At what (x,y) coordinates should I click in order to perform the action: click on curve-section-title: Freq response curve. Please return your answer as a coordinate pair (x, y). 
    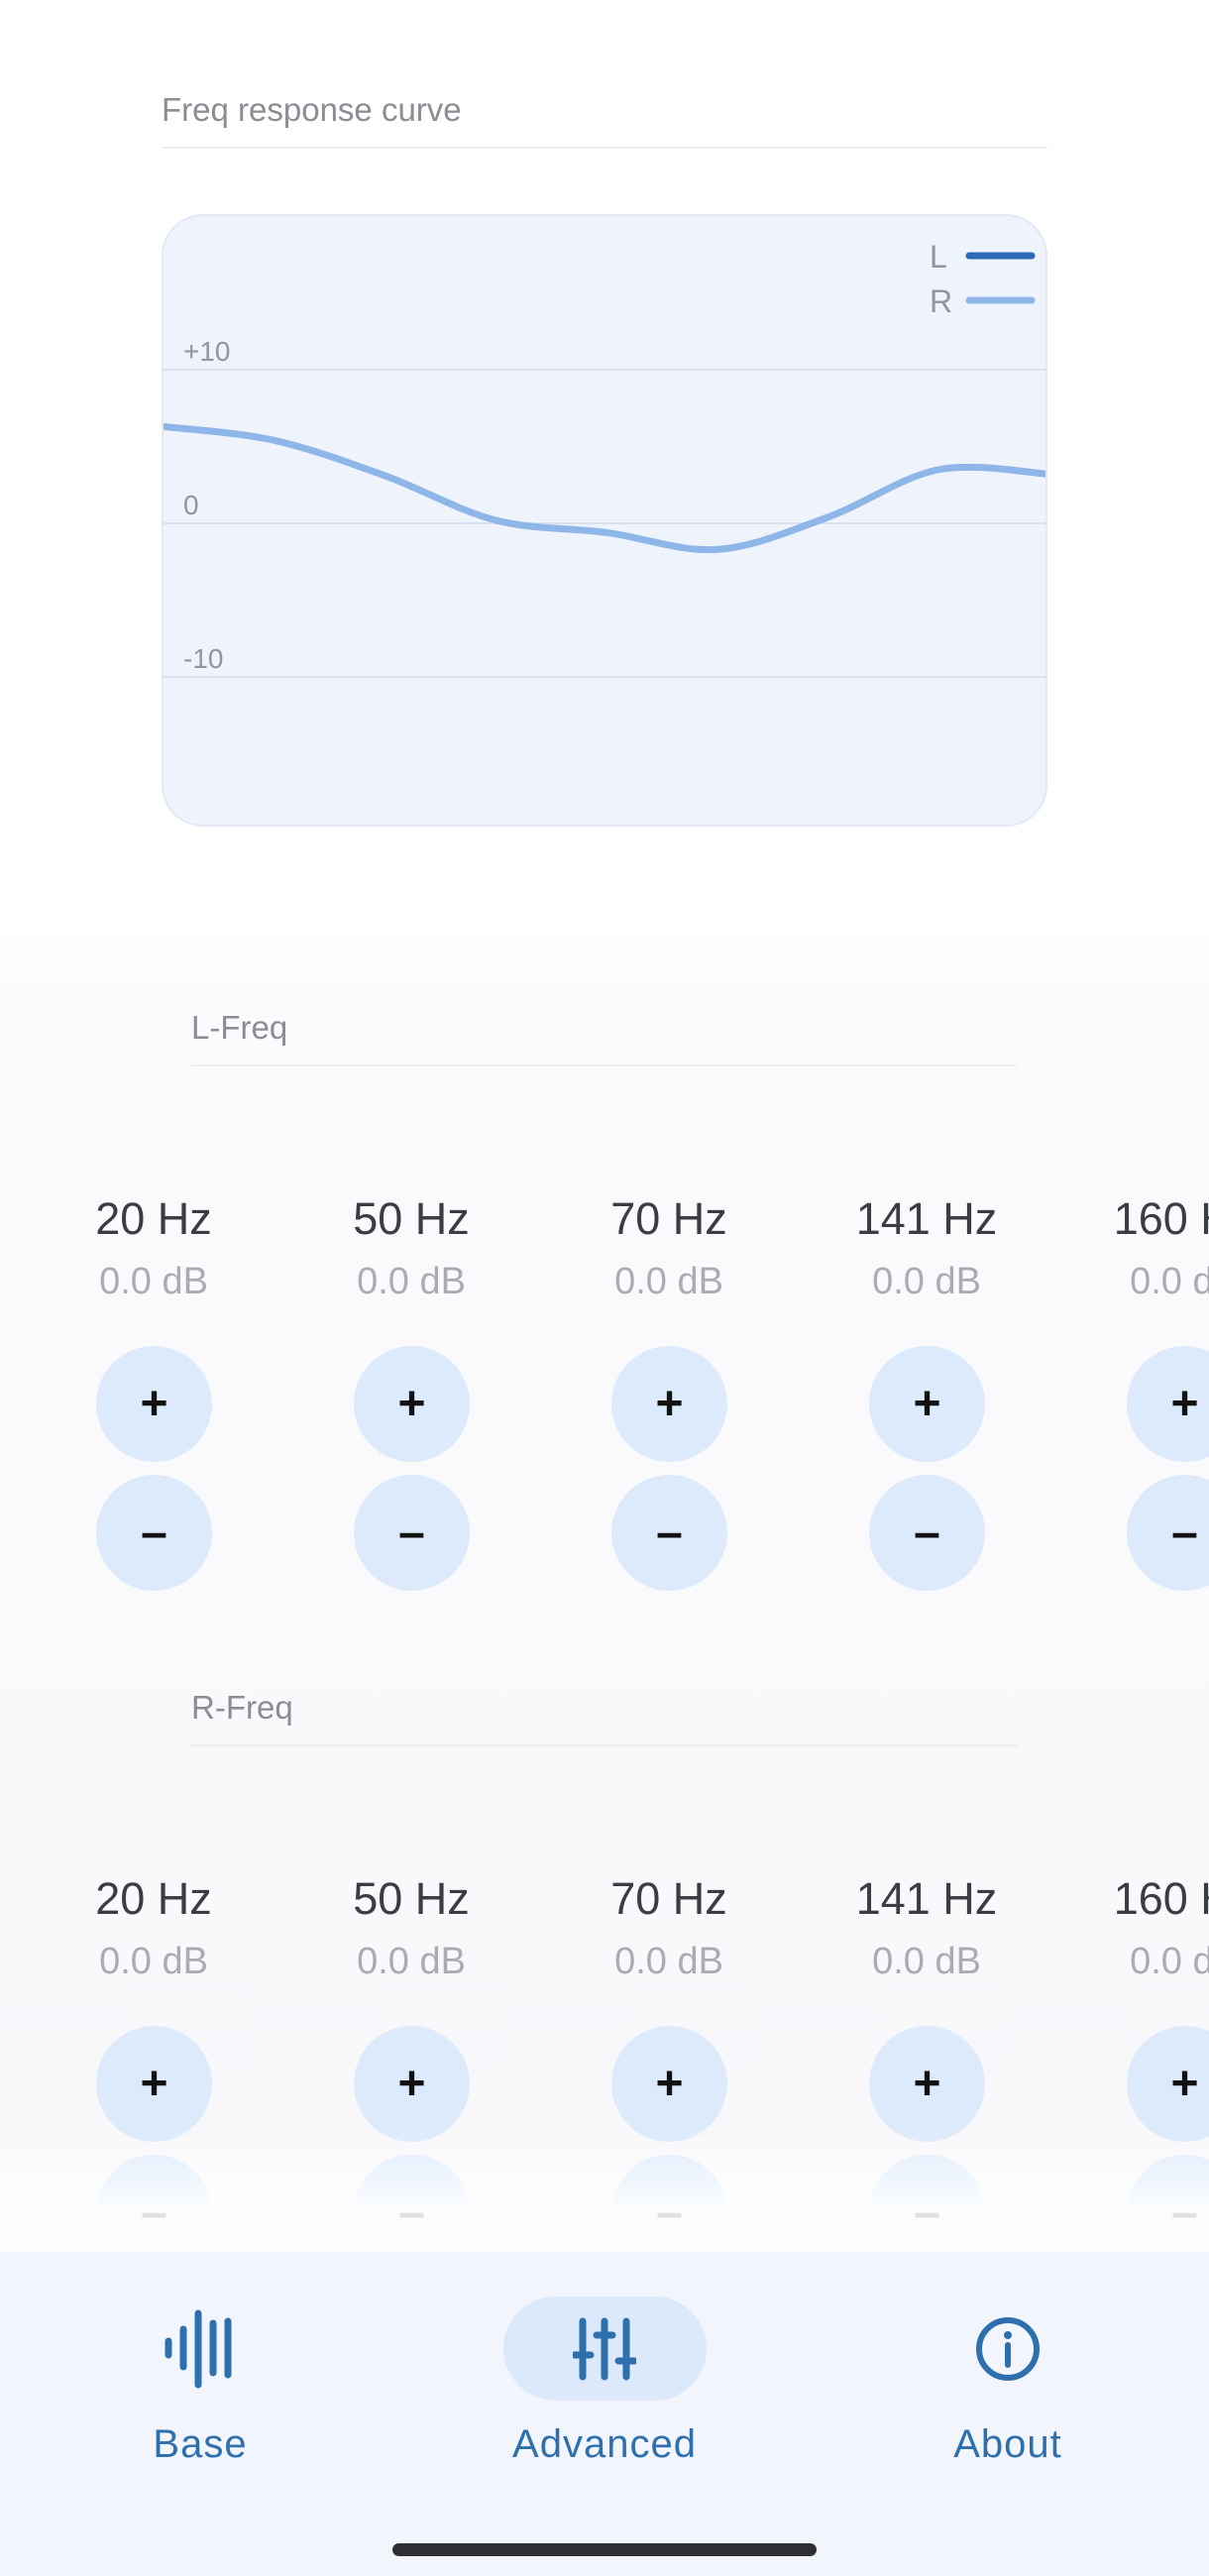
    Looking at the image, I should click on (604, 120).